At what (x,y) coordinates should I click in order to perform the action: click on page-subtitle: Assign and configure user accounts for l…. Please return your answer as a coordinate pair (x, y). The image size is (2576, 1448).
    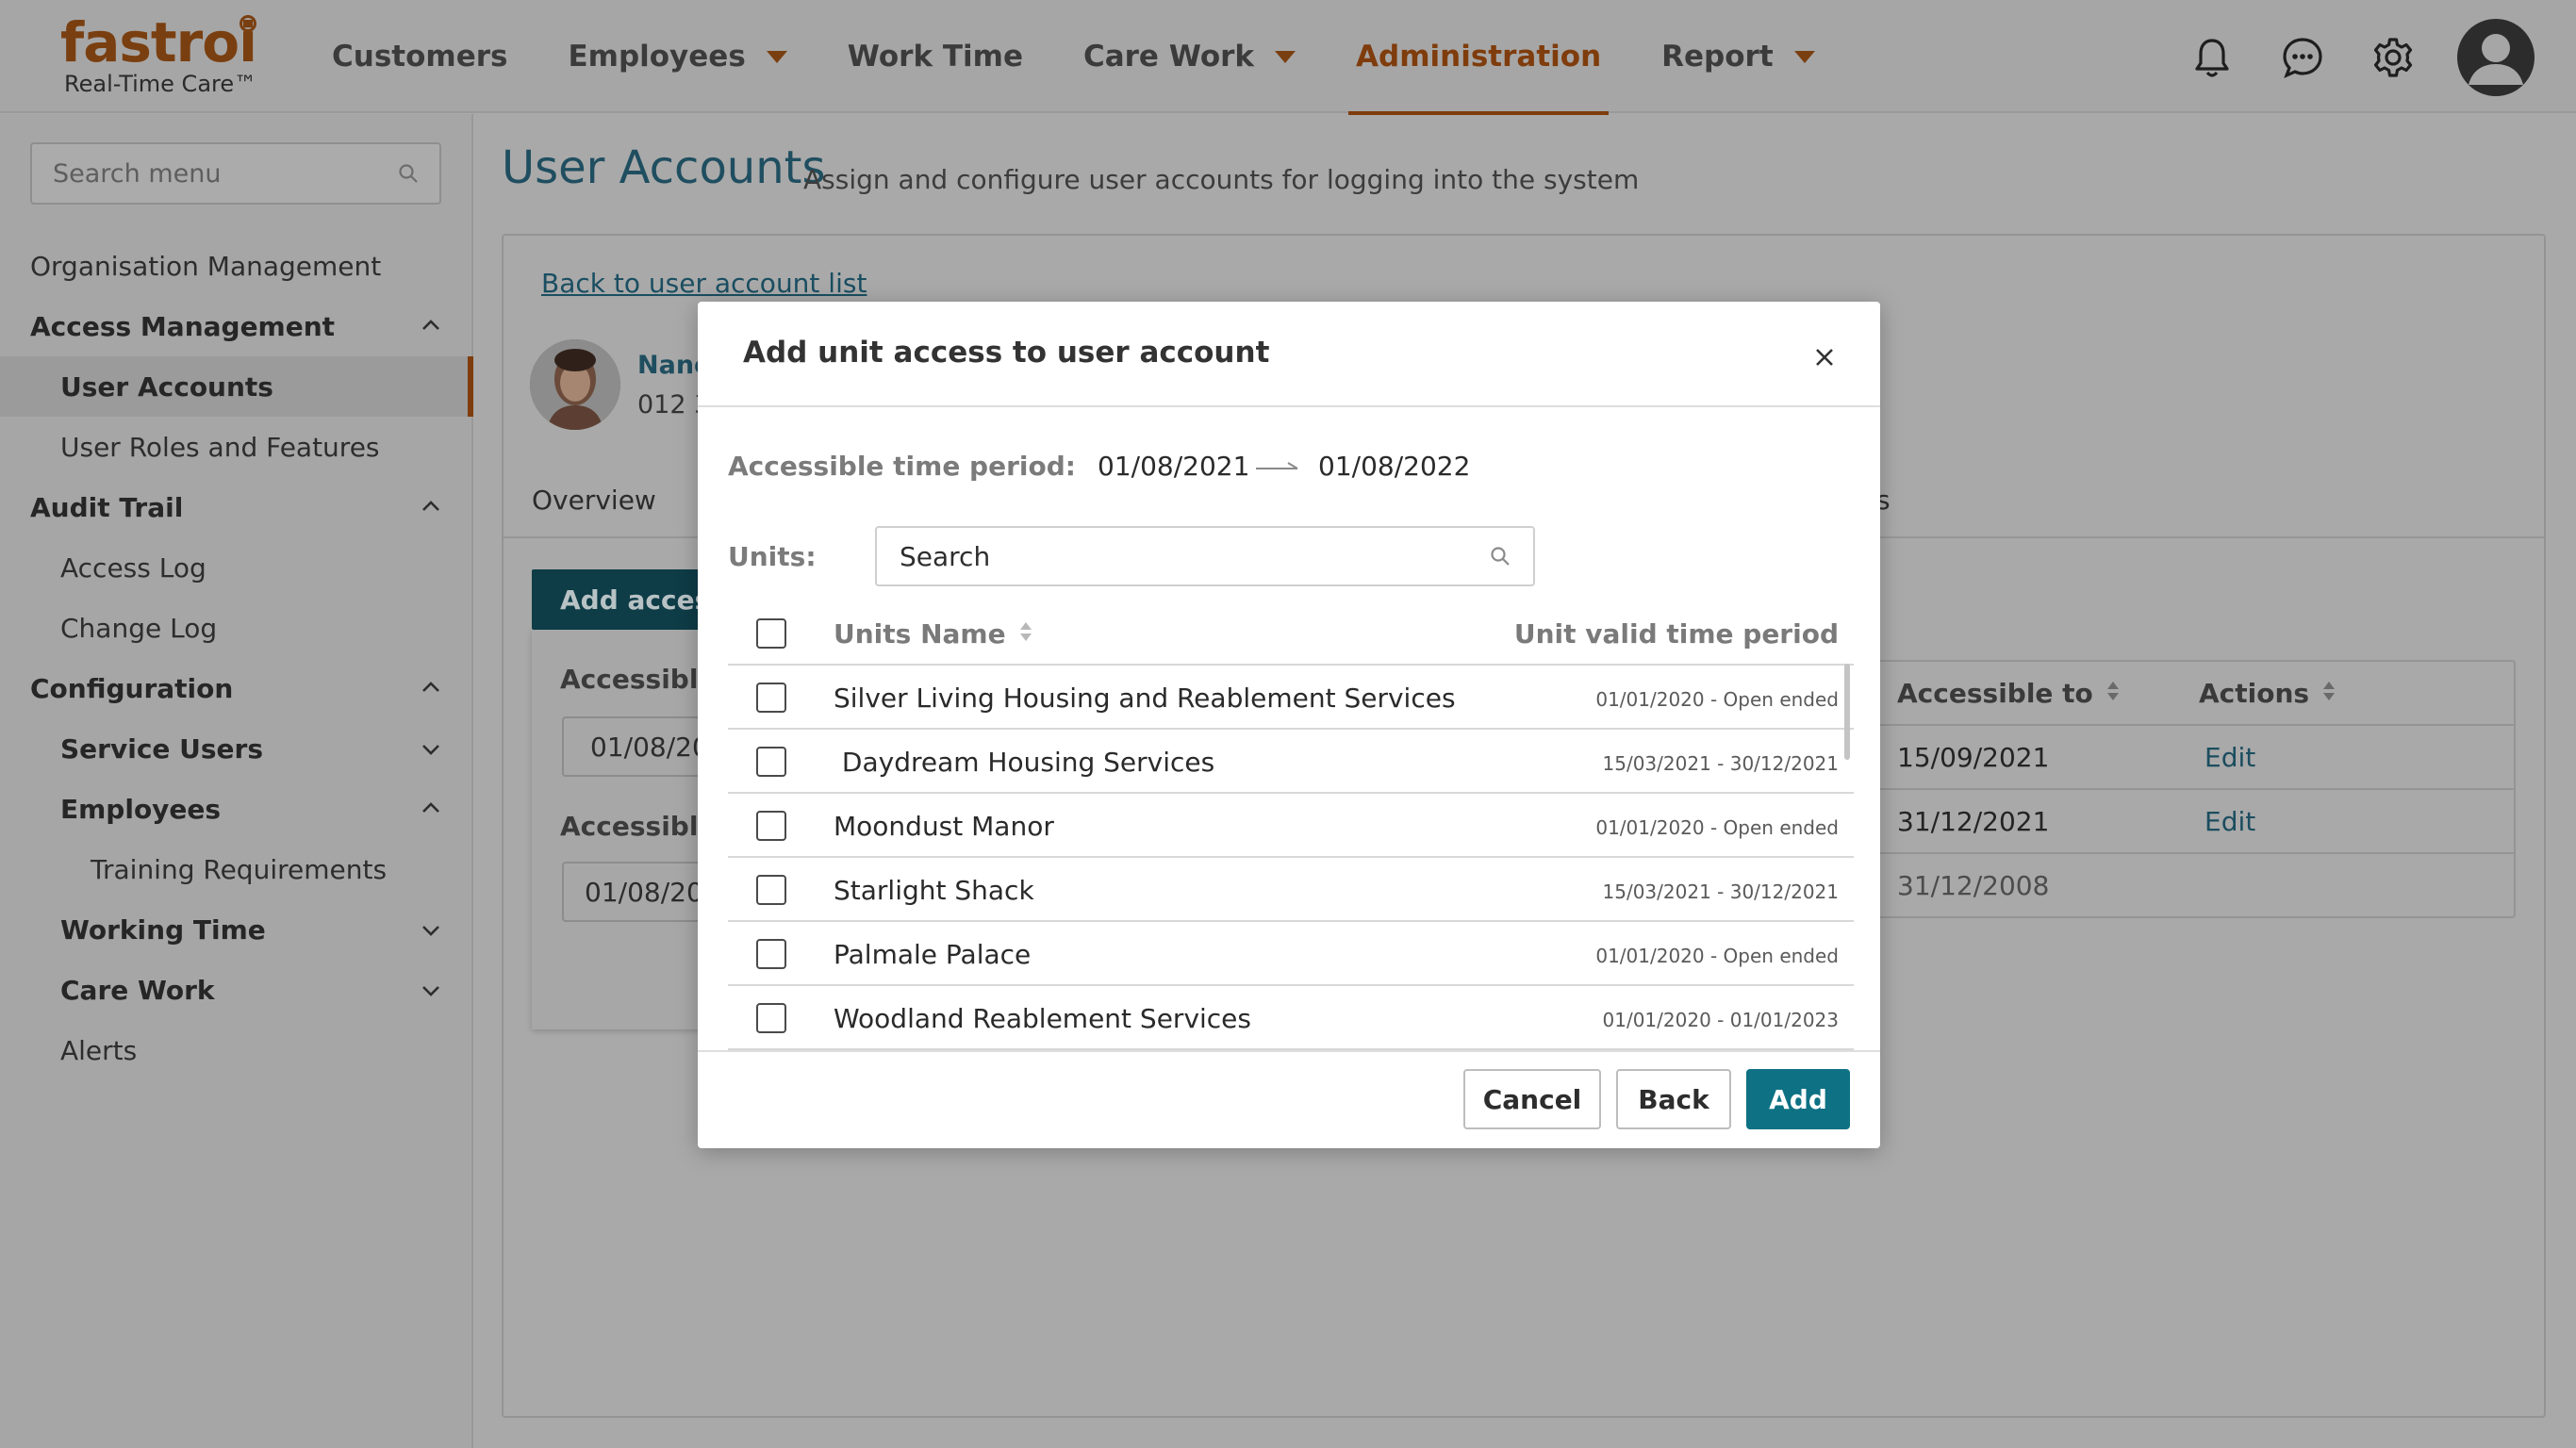
    Looking at the image, I should click on (1221, 179).